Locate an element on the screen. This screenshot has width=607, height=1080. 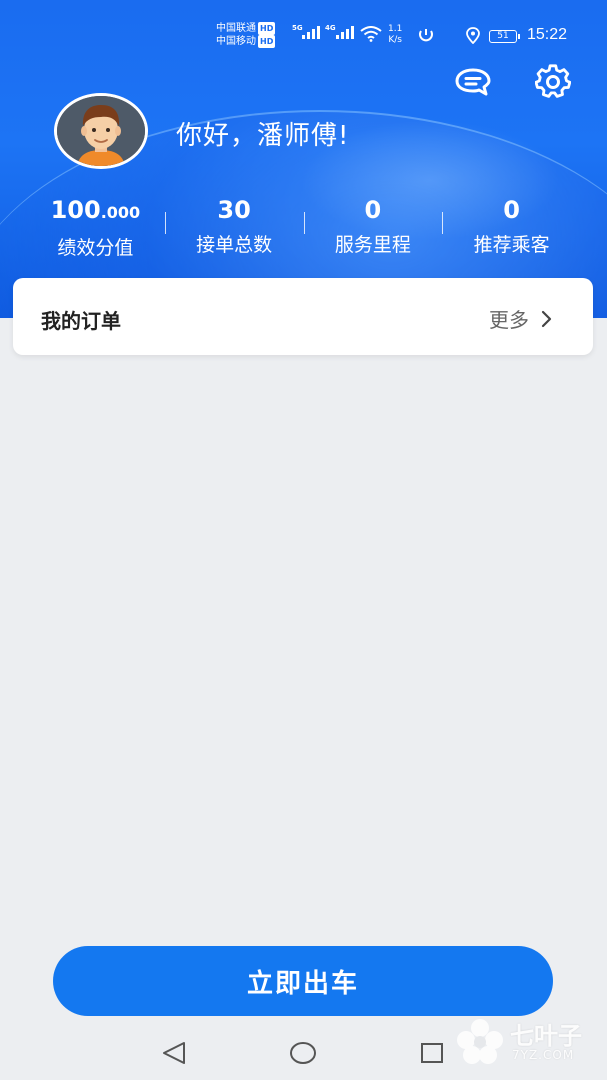
hd-badge-1: HD is located at coordinates (267, 28).